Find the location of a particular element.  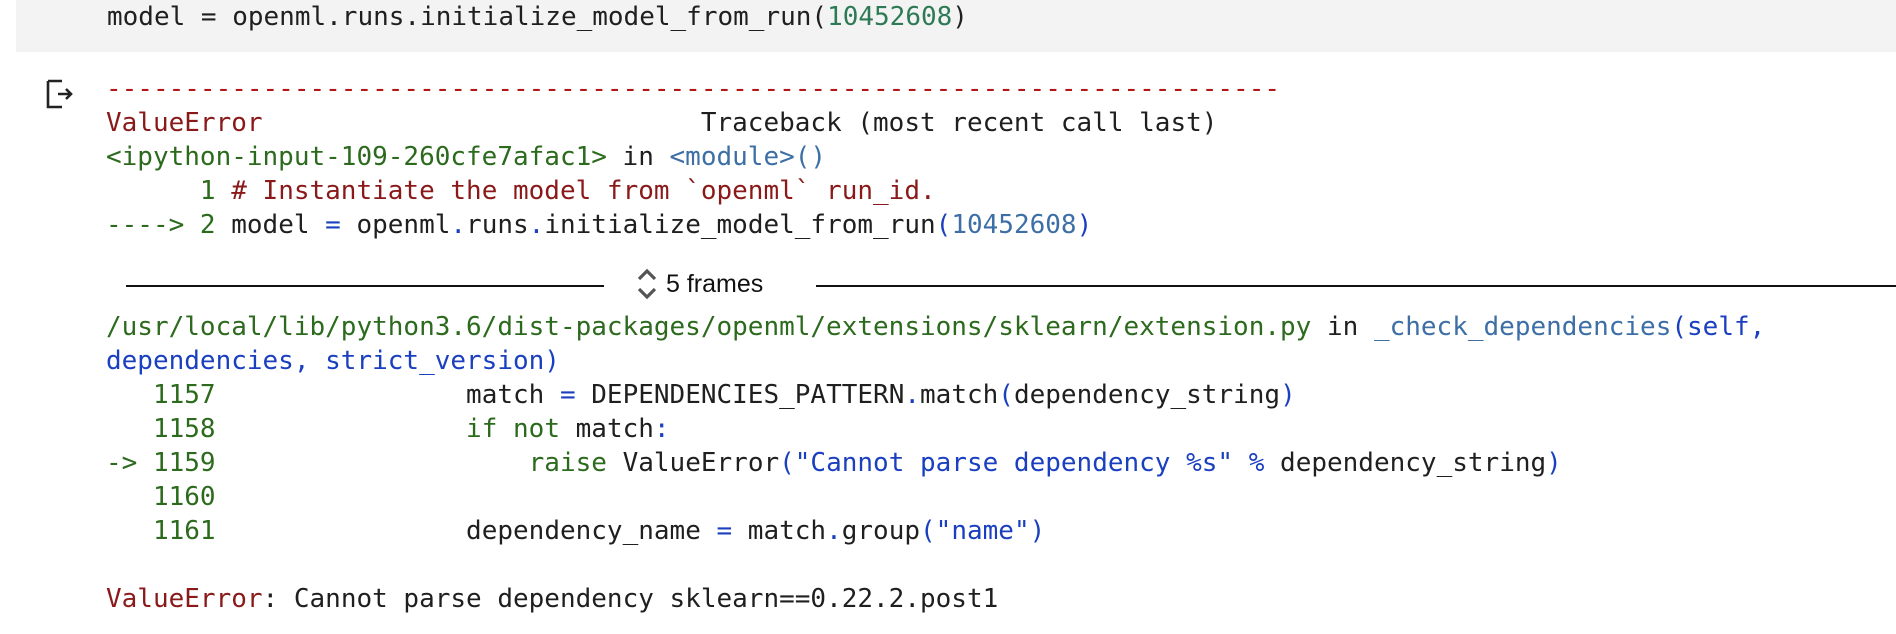

frames-divider-left is located at coordinates (365, 286).